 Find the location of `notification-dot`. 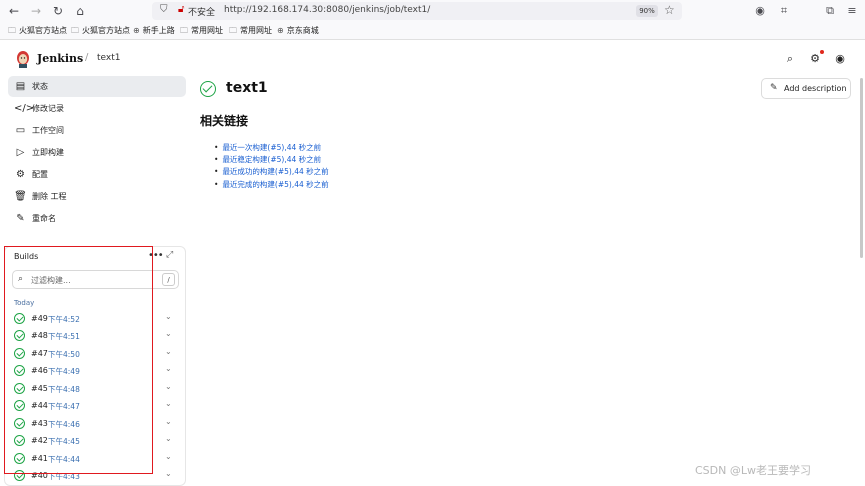

notification-dot is located at coordinates (822, 52).